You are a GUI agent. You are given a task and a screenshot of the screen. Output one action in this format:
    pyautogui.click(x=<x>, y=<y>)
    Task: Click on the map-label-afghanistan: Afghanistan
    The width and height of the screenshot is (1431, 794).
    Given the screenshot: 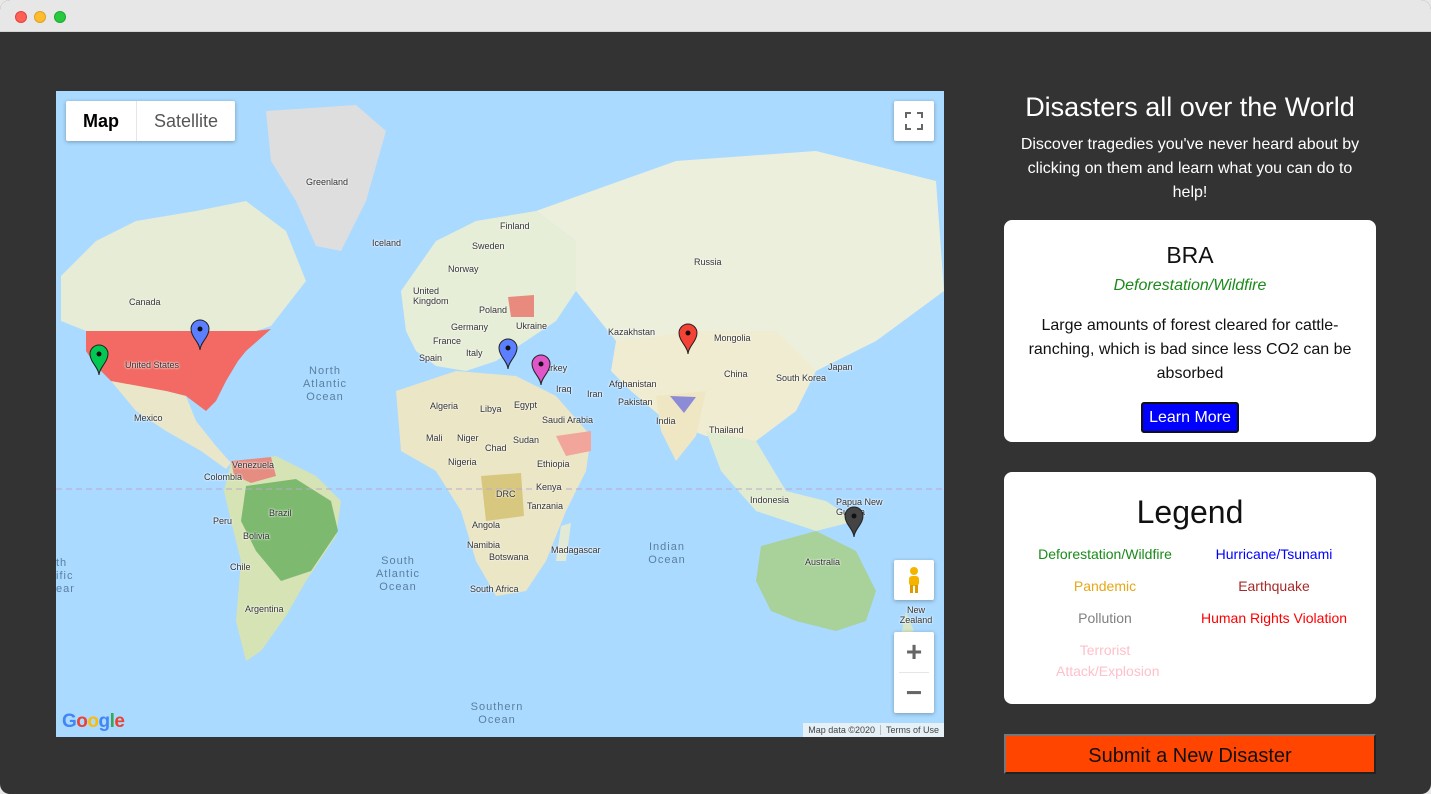 What is the action you would take?
    pyautogui.click(x=633, y=384)
    